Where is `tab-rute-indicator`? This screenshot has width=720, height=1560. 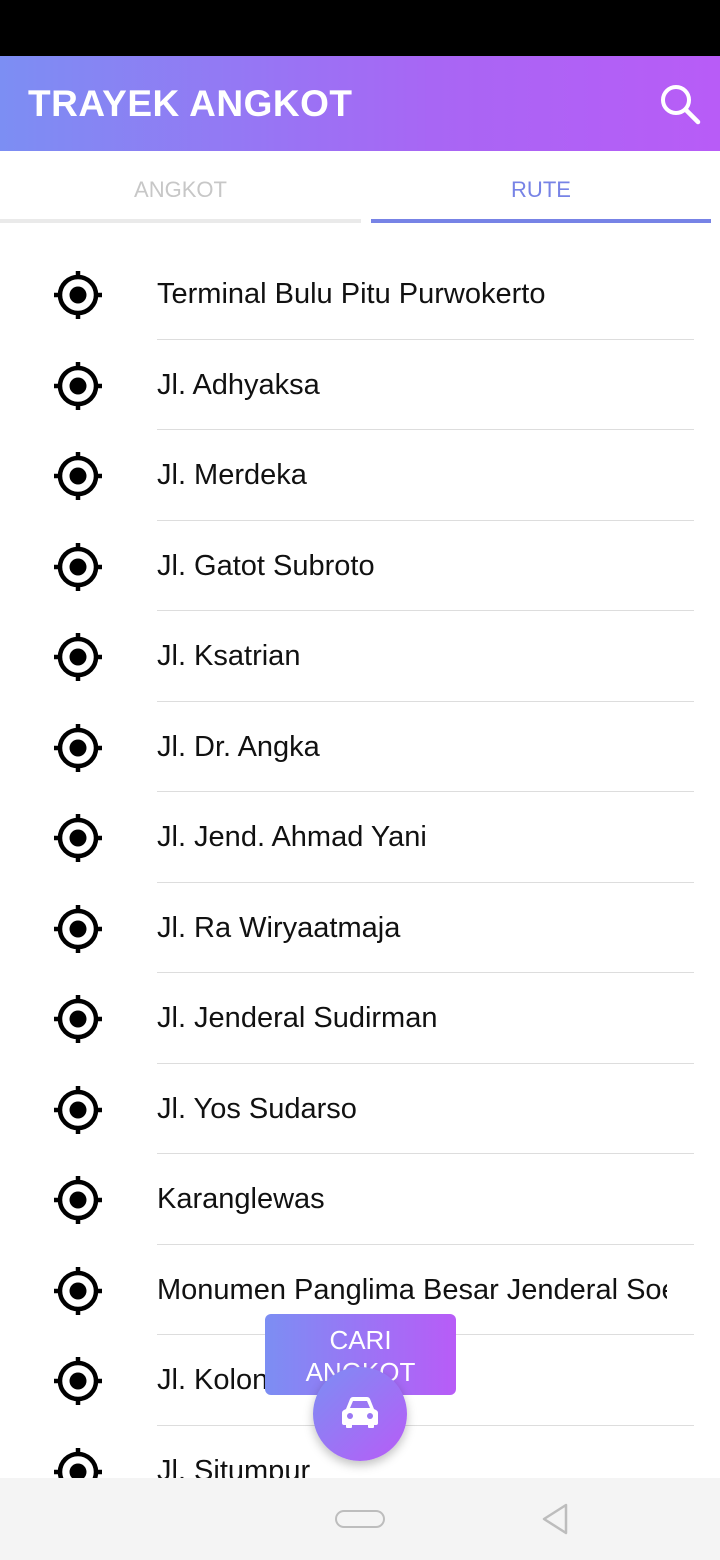
tab-rute-indicator is located at coordinates (541, 221).